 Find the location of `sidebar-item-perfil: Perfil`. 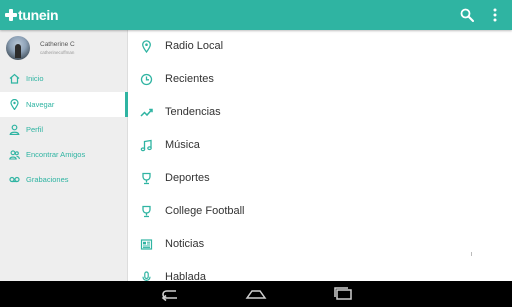

sidebar-item-perfil: Perfil is located at coordinates (64, 129).